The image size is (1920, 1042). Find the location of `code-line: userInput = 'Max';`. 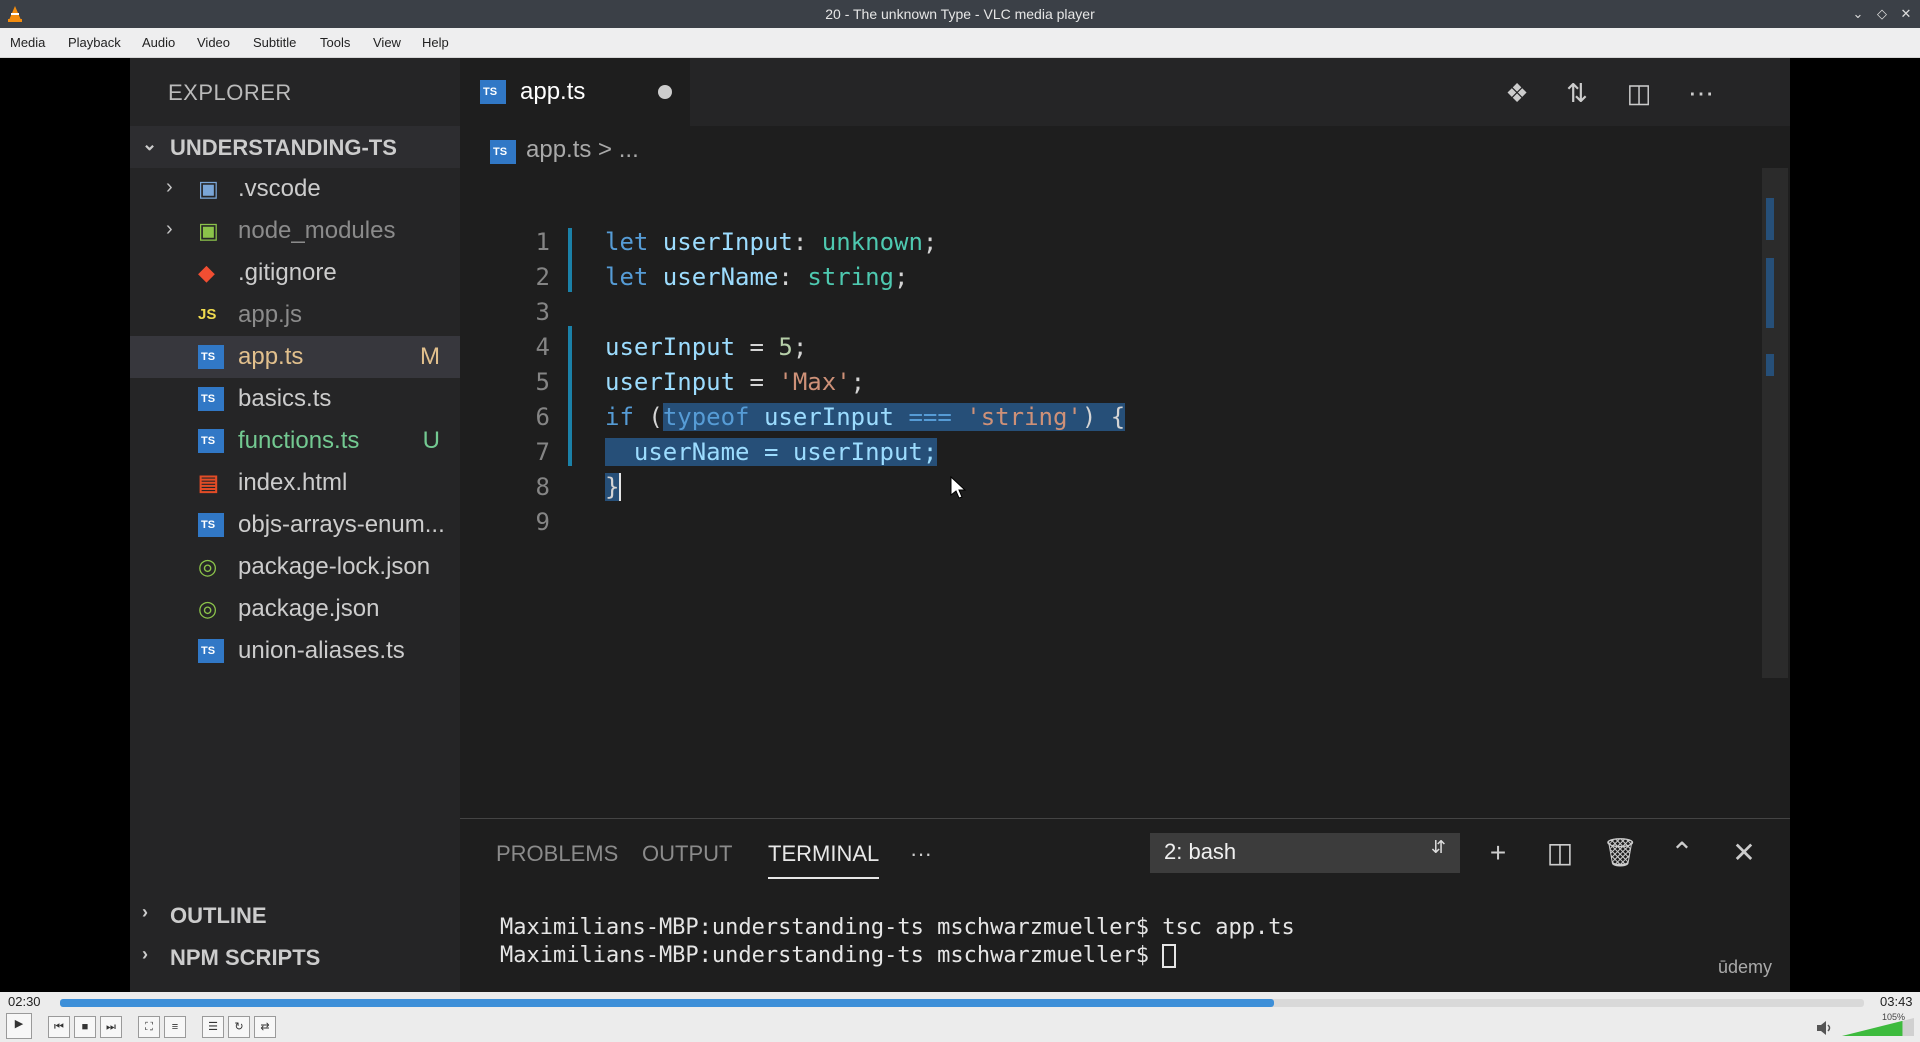

code-line: userInput = 'Max'; is located at coordinates (735, 382).